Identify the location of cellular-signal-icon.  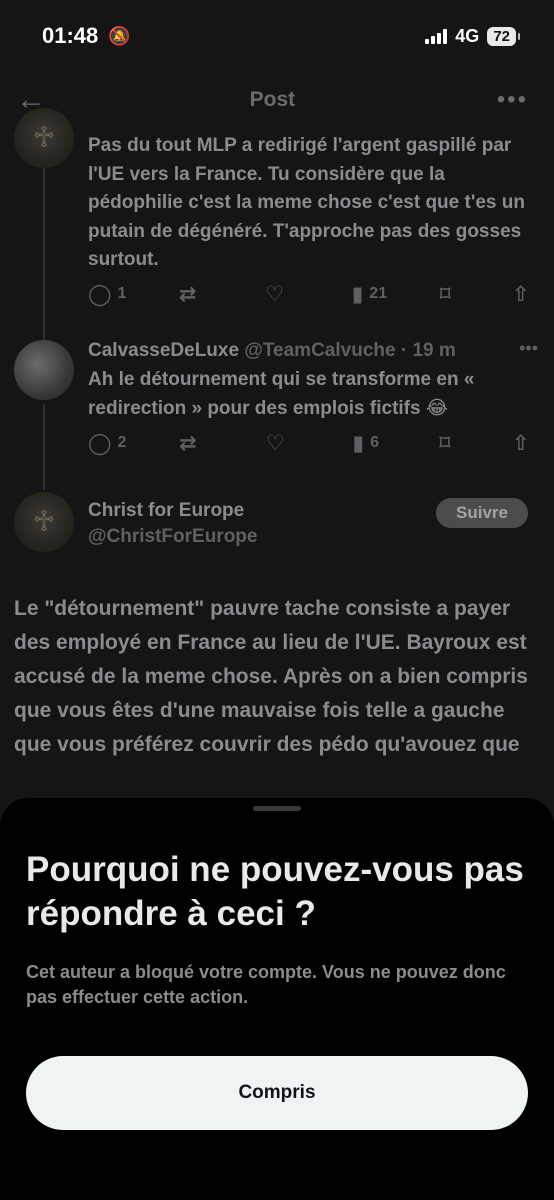
(436, 36).